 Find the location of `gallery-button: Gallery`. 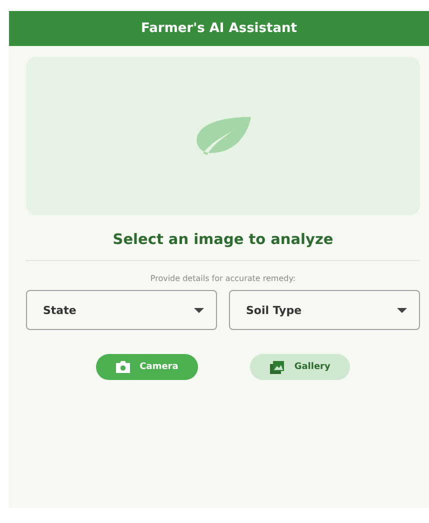

gallery-button: Gallery is located at coordinates (300, 367).